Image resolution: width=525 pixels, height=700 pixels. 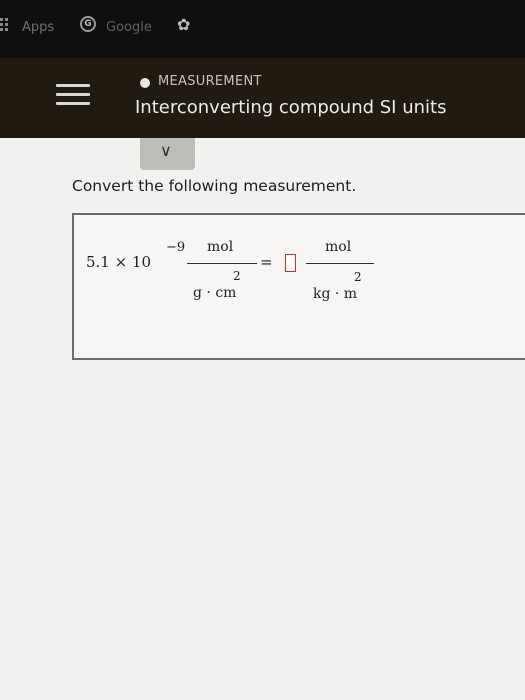 What do you see at coordinates (183, 24) in the screenshot?
I see `gear-icon: ✿` at bounding box center [183, 24].